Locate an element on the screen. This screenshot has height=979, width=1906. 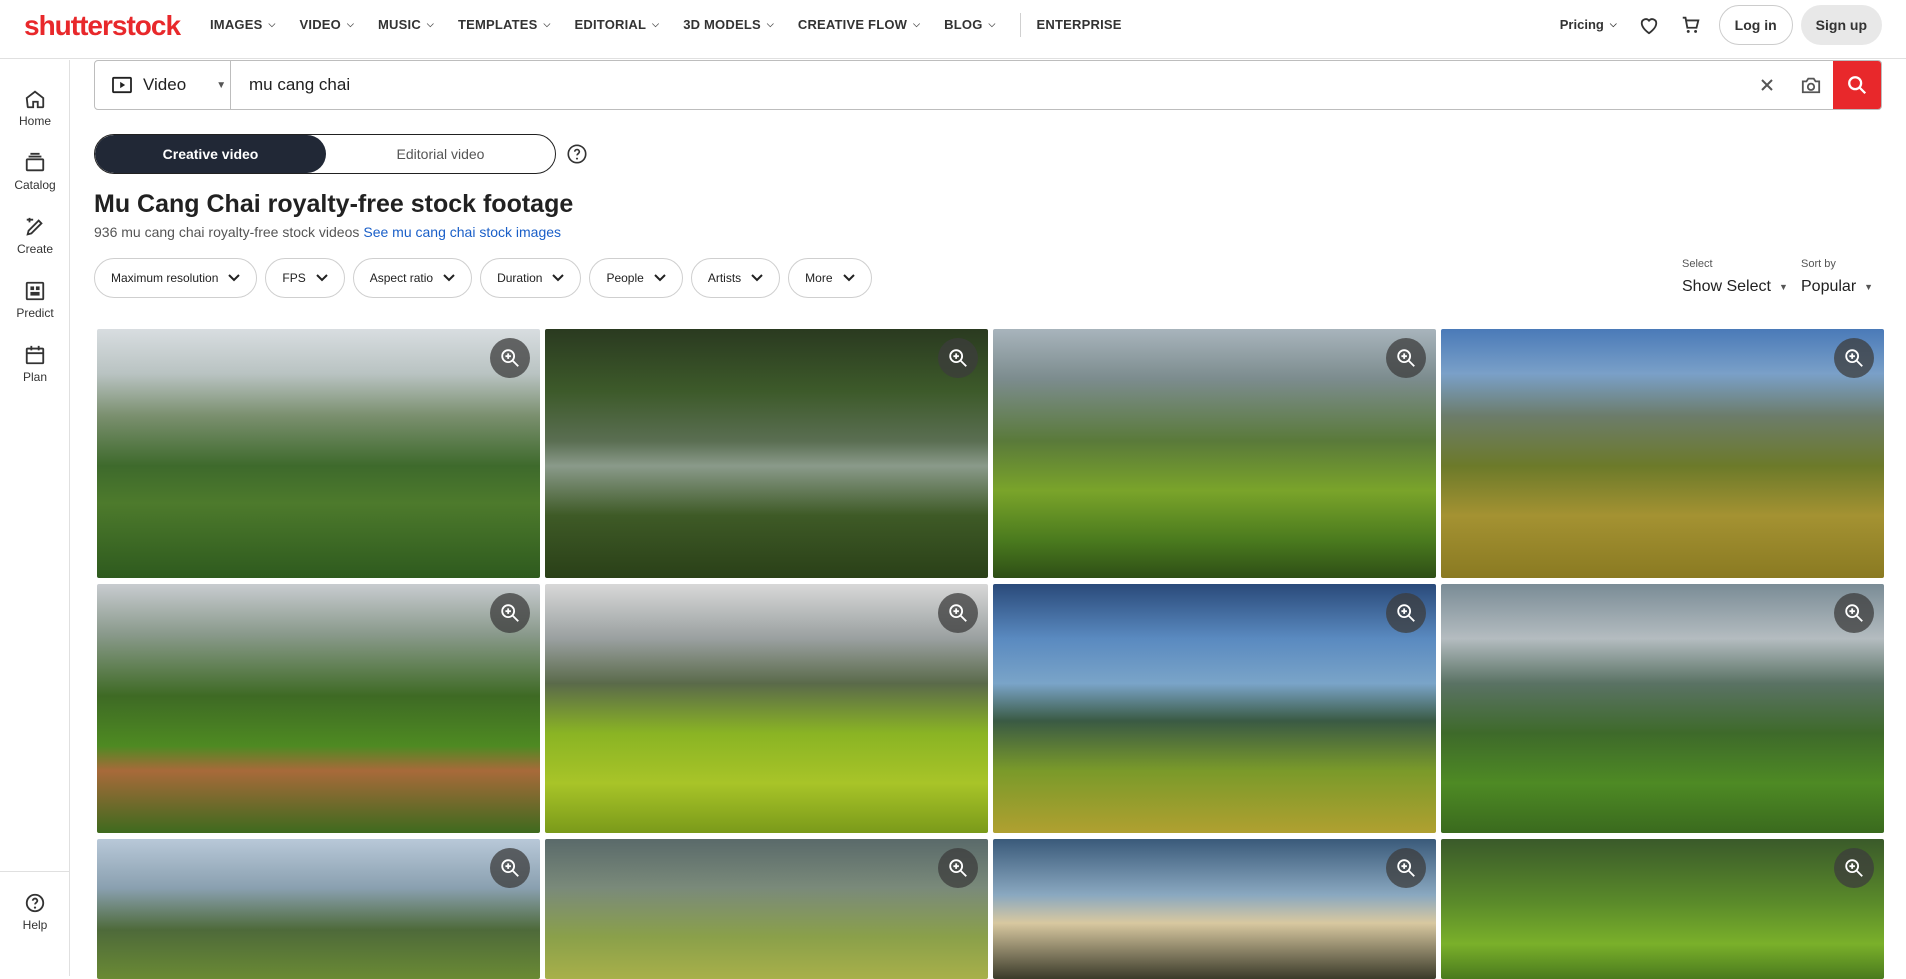
filter-label: People is located at coordinates (625, 278).